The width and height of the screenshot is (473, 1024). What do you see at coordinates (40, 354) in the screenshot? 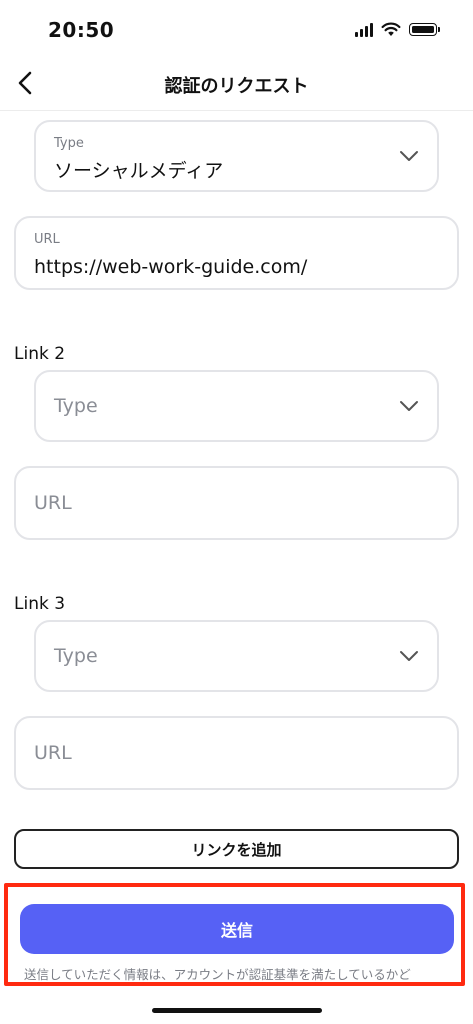
I see `link2-label: Link 2` at bounding box center [40, 354].